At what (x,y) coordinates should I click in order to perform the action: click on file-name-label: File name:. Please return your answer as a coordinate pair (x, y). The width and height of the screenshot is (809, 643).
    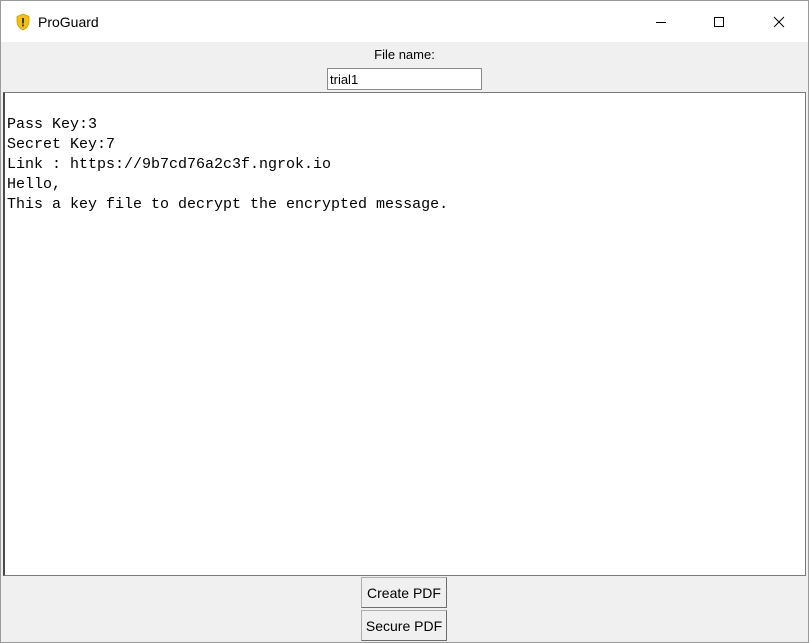
    Looking at the image, I should click on (404, 54).